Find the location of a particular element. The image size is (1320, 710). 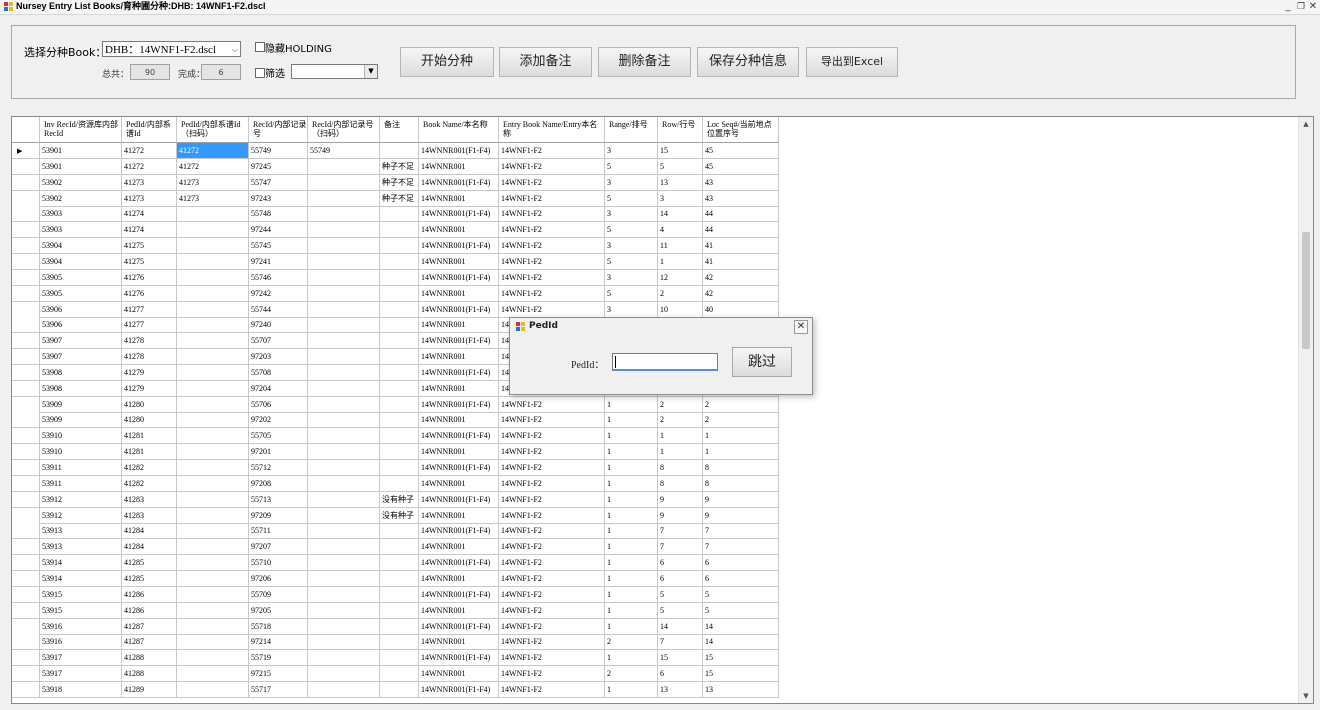

scroll-up-icon: ▲ is located at coordinates (1306, 124).